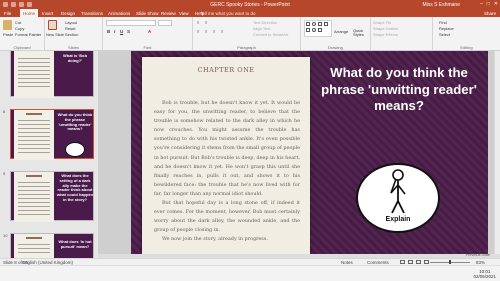 The width and height of the screenshot is (500, 281). What do you see at coordinates (147, 47) in the screenshot?
I see `font-label: Font` at bounding box center [147, 47].